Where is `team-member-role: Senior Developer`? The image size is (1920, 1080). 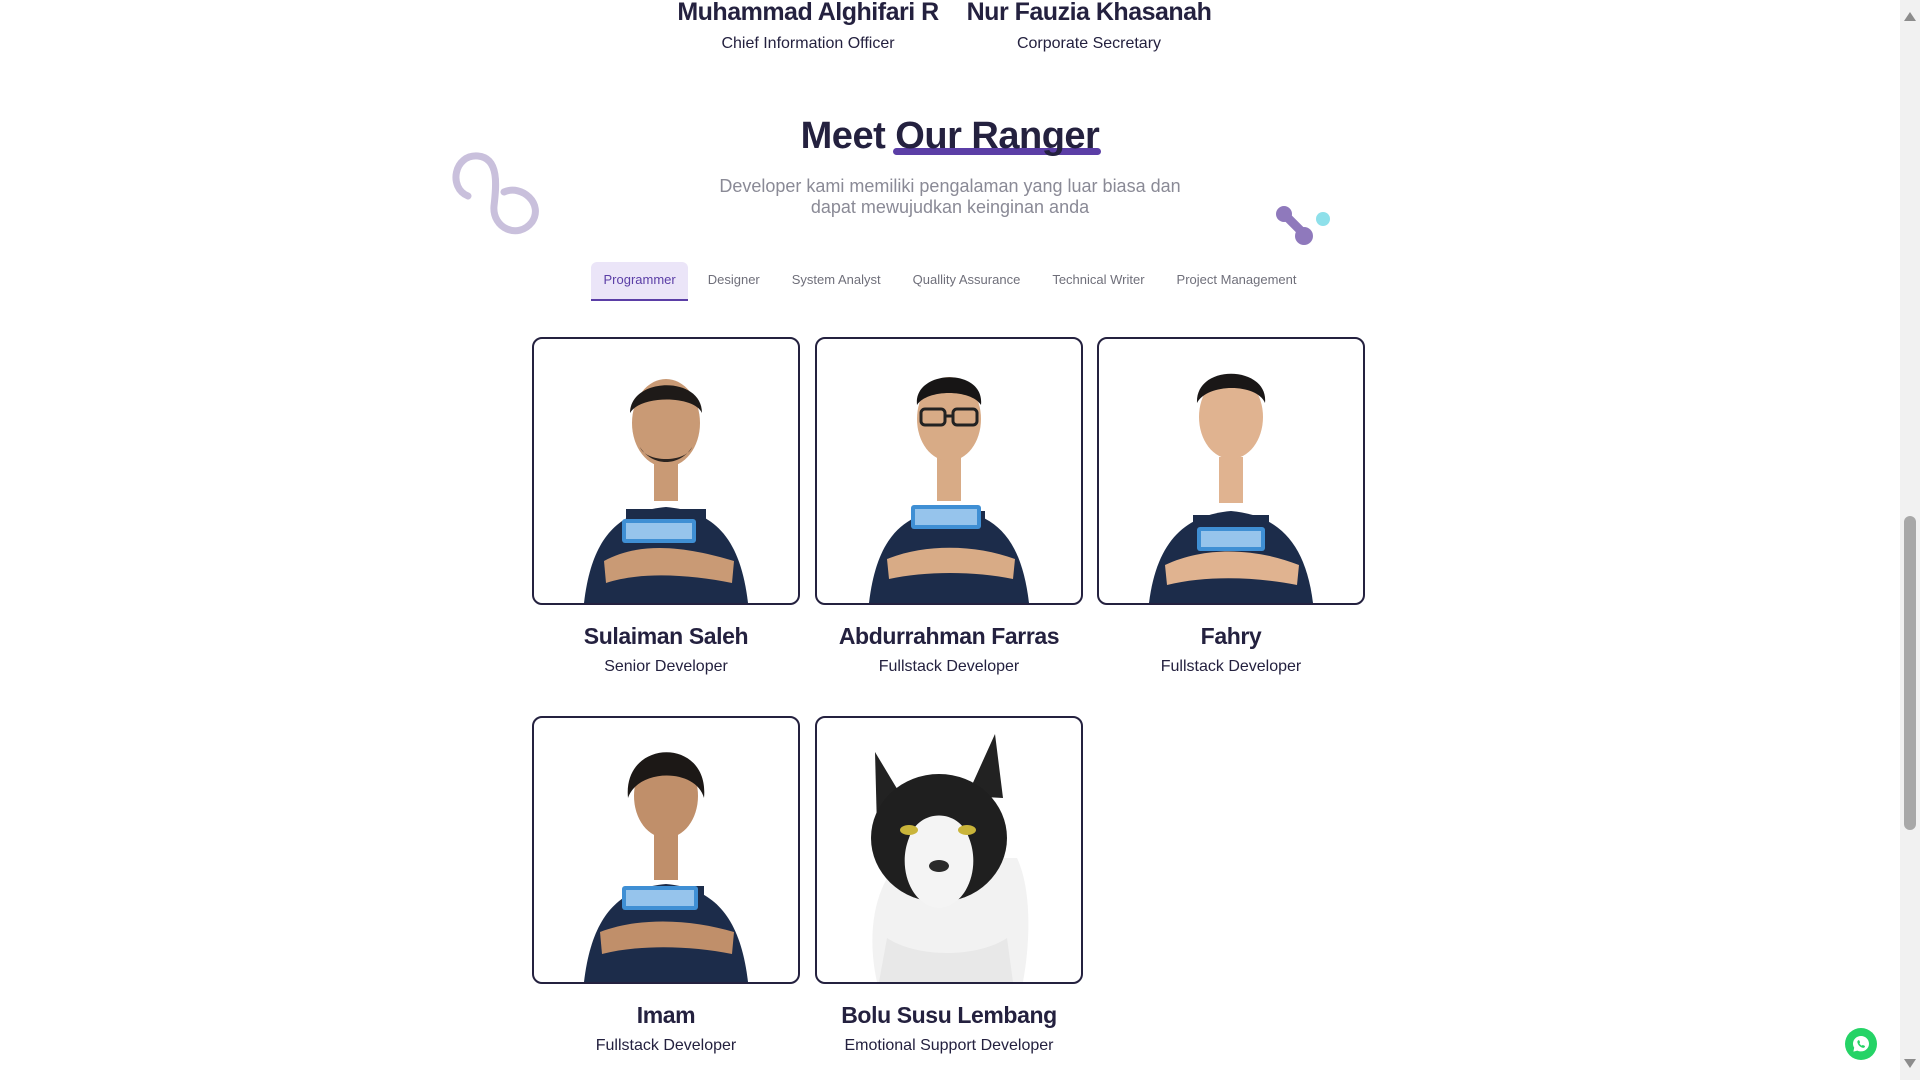
team-member-role: Senior Developer is located at coordinates (666, 666).